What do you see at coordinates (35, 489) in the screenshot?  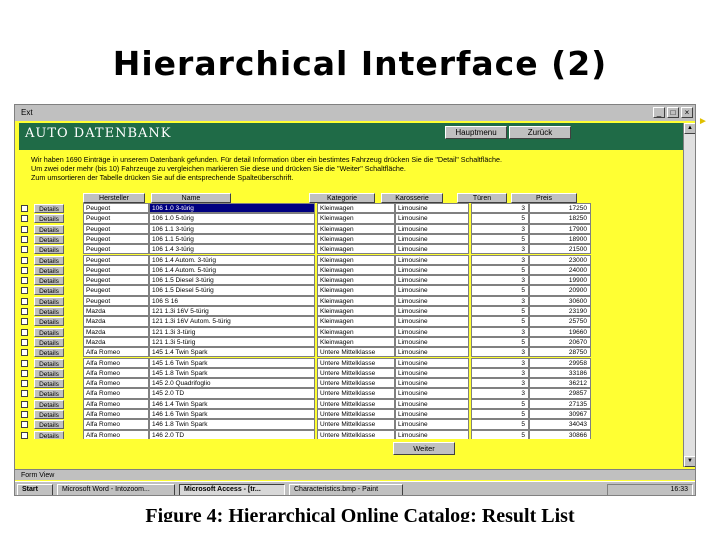 I see `start-button: Start` at bounding box center [35, 489].